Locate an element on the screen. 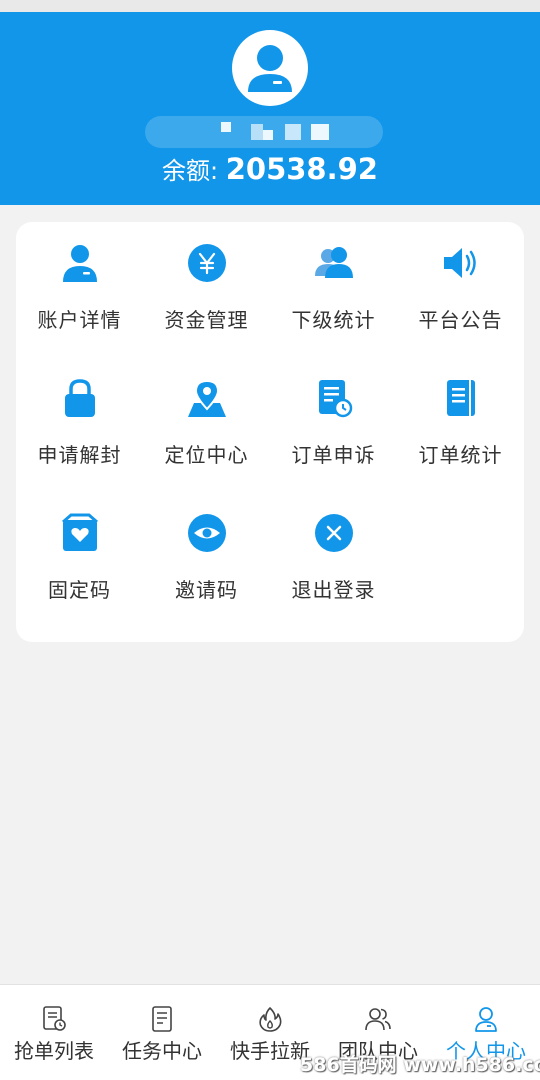 The height and width of the screenshot is (1080, 540). menu-item-platform-notice: 平台公告 is located at coordinates (460, 282).